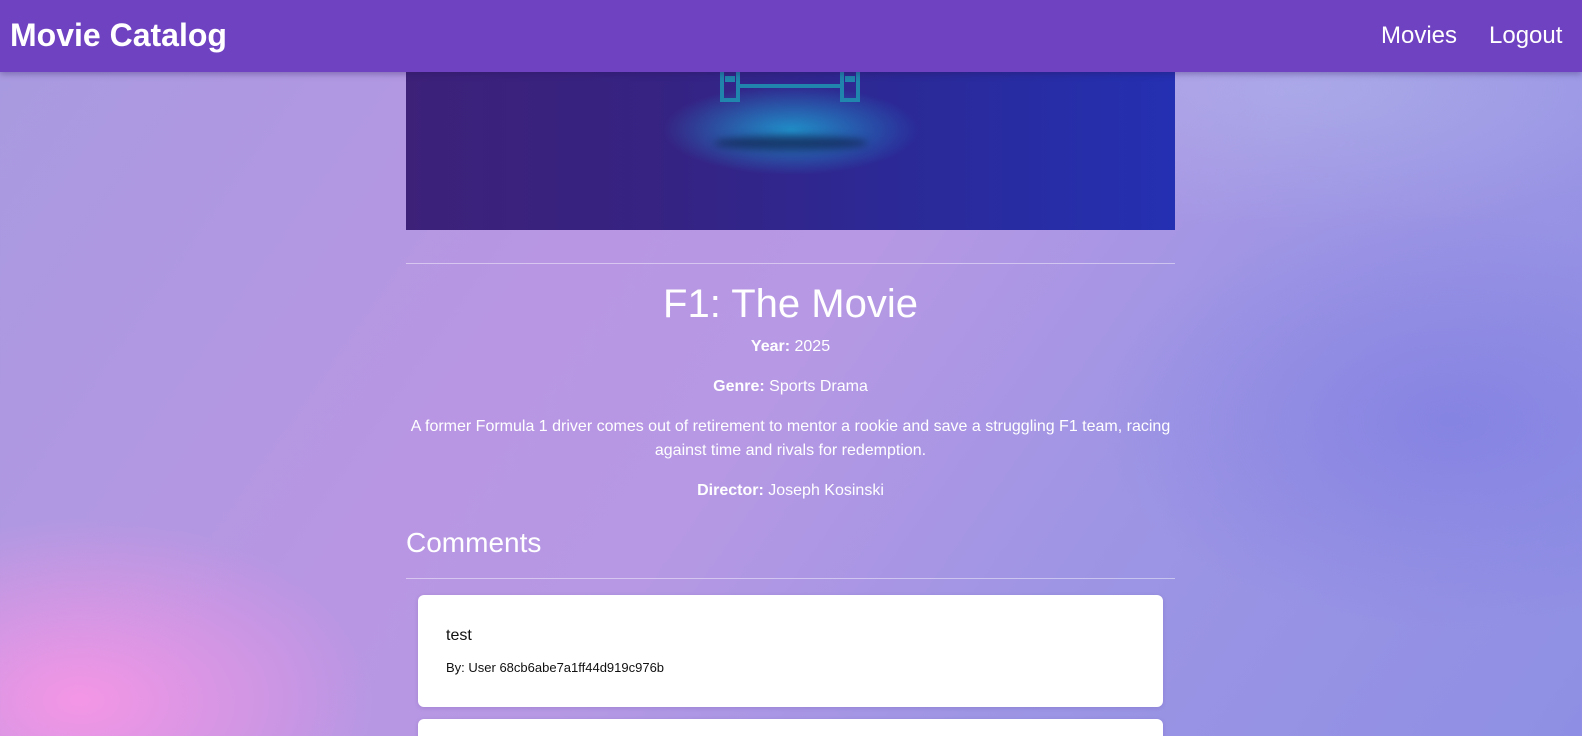  What do you see at coordinates (790, 651) in the screenshot?
I see `comment-card: test By: User 68cb6abe7a1ff44d919c976b` at bounding box center [790, 651].